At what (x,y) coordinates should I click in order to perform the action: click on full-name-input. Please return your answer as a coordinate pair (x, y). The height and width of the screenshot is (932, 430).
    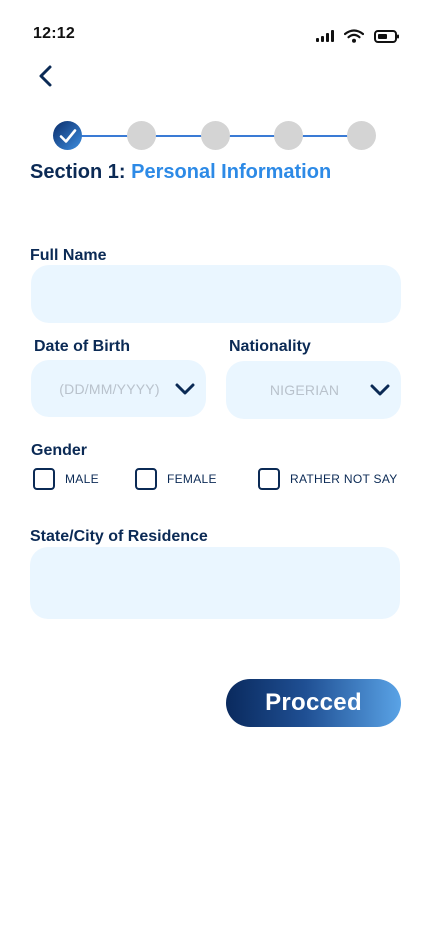
    Looking at the image, I should click on (216, 294).